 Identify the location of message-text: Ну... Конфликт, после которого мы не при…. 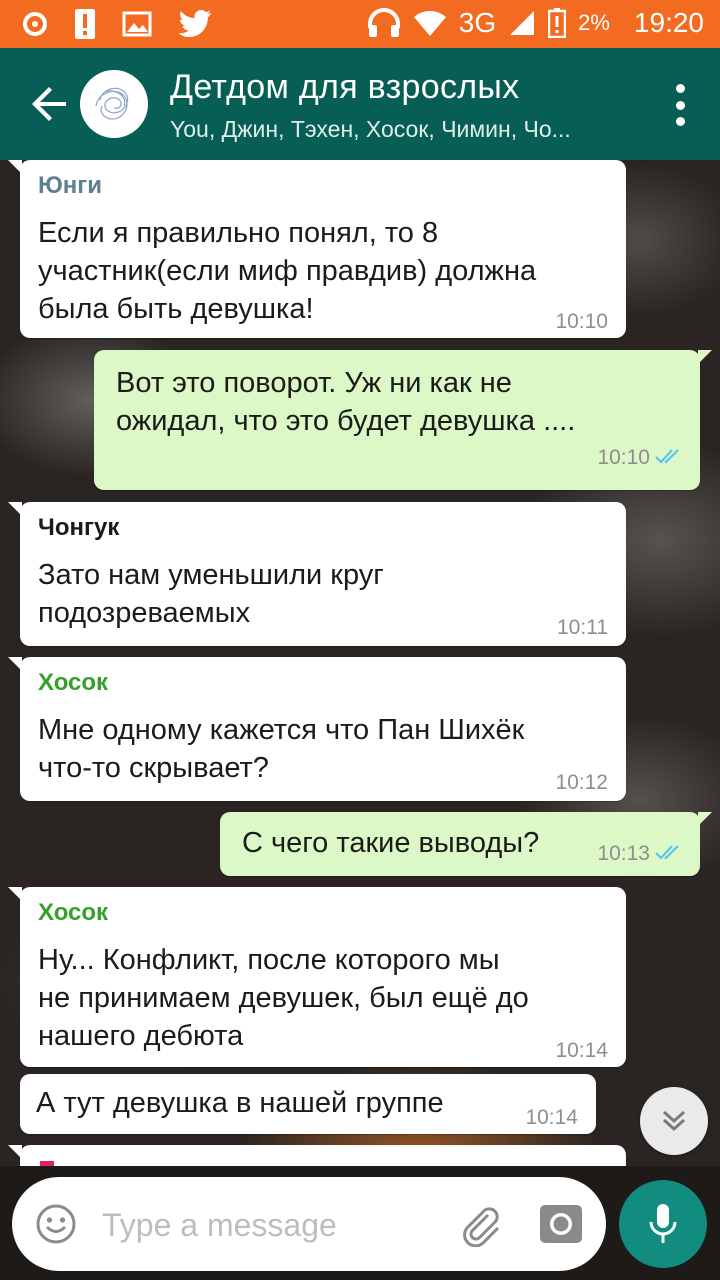
(283, 998).